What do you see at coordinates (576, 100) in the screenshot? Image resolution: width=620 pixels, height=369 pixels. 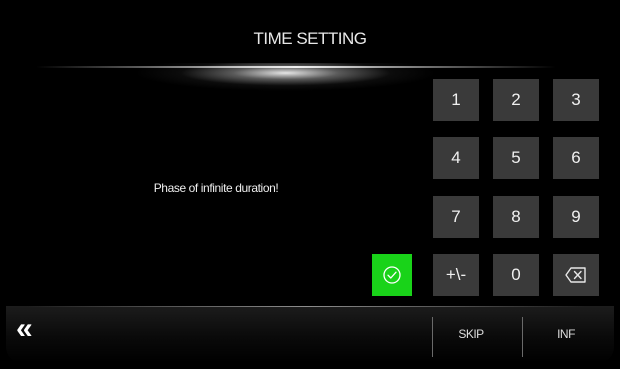 I see `key-3: 3` at bounding box center [576, 100].